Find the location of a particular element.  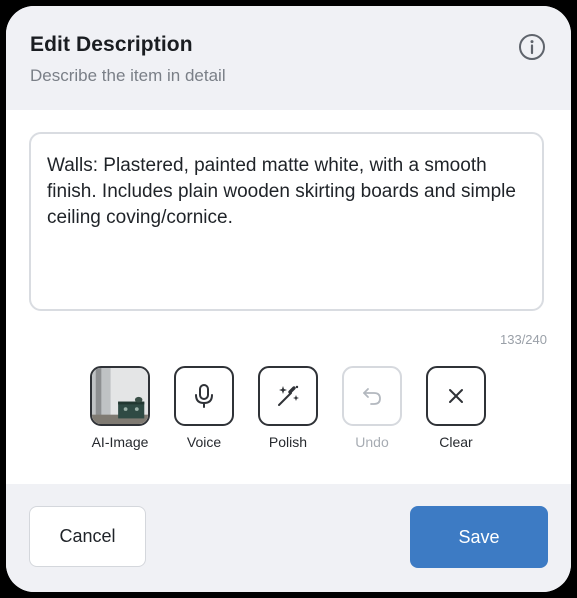

ai-image-button is located at coordinates (120, 396).